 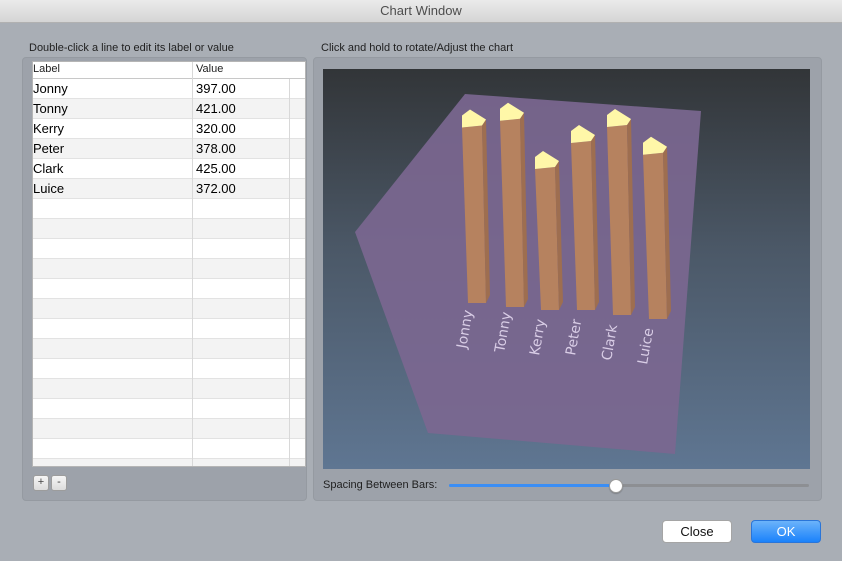 I want to click on spacing-slider-thumb, so click(x=615, y=486).